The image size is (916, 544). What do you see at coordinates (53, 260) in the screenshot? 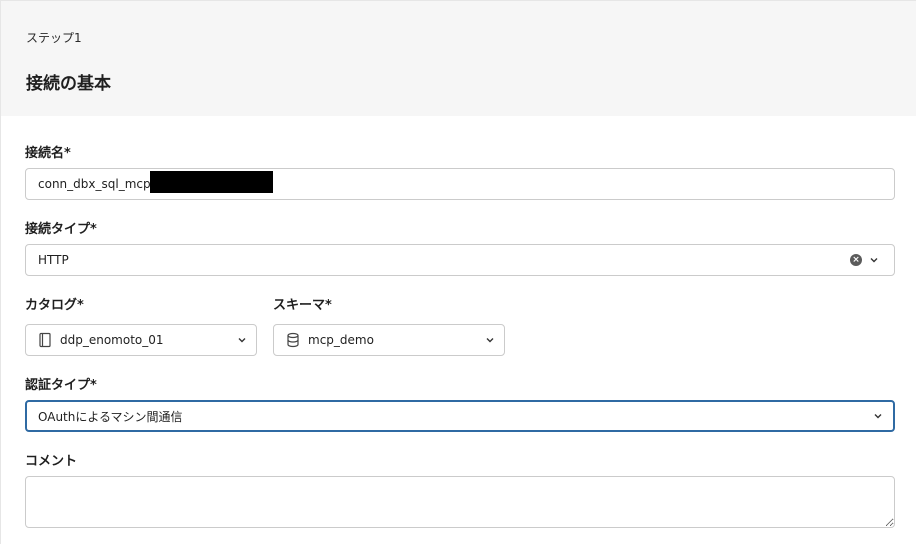
I see `connection-type-value: HTTP` at bounding box center [53, 260].